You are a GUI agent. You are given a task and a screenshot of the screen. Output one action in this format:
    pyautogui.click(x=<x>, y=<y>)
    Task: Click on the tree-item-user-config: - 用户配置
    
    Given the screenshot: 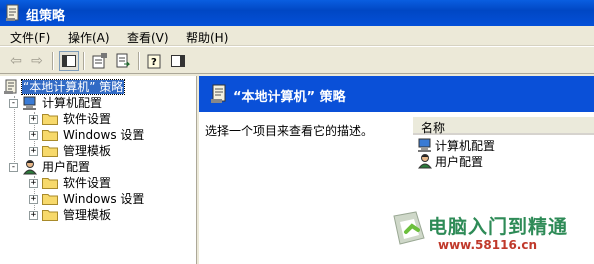 What is the action you would take?
    pyautogui.click(x=50, y=167)
    